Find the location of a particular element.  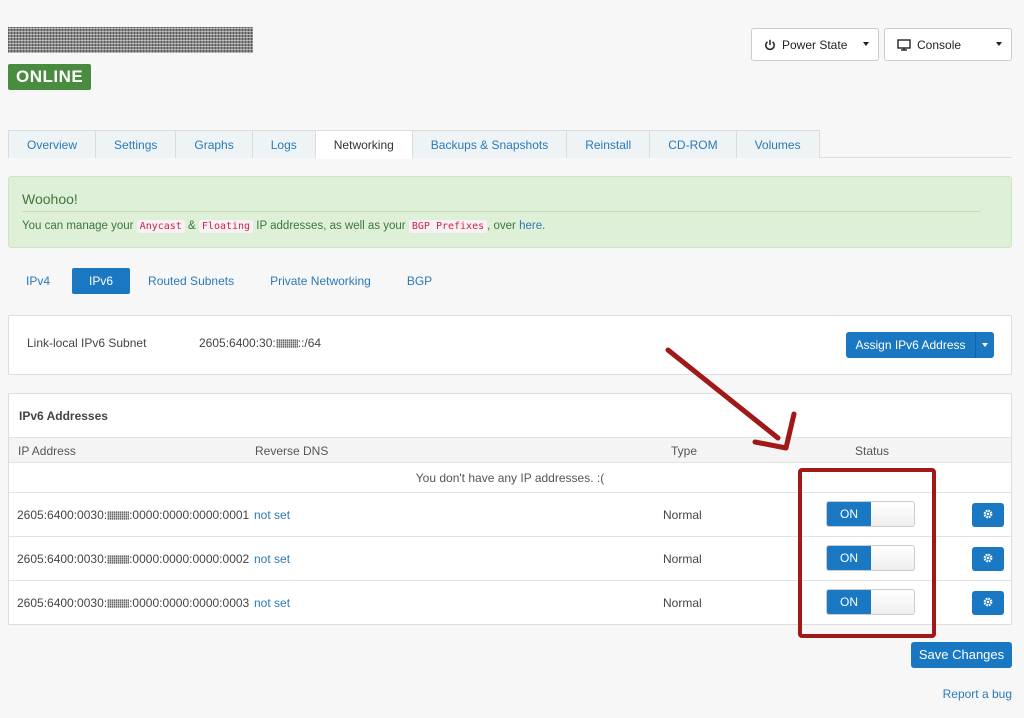

subtab-ipv4: IPv4 is located at coordinates (38, 281).